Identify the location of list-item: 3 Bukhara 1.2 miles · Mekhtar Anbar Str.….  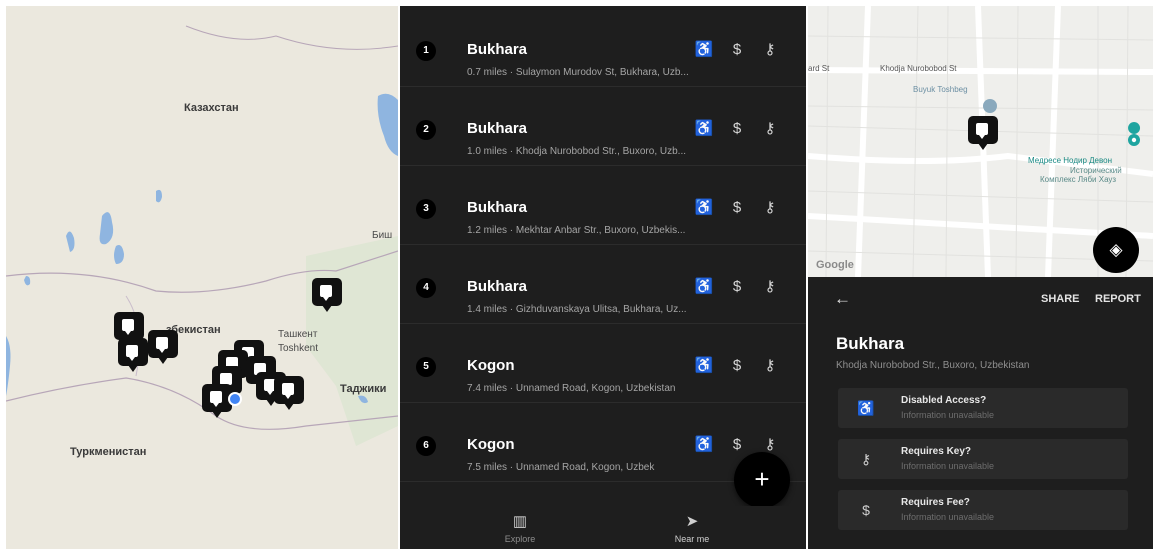
(603, 205).